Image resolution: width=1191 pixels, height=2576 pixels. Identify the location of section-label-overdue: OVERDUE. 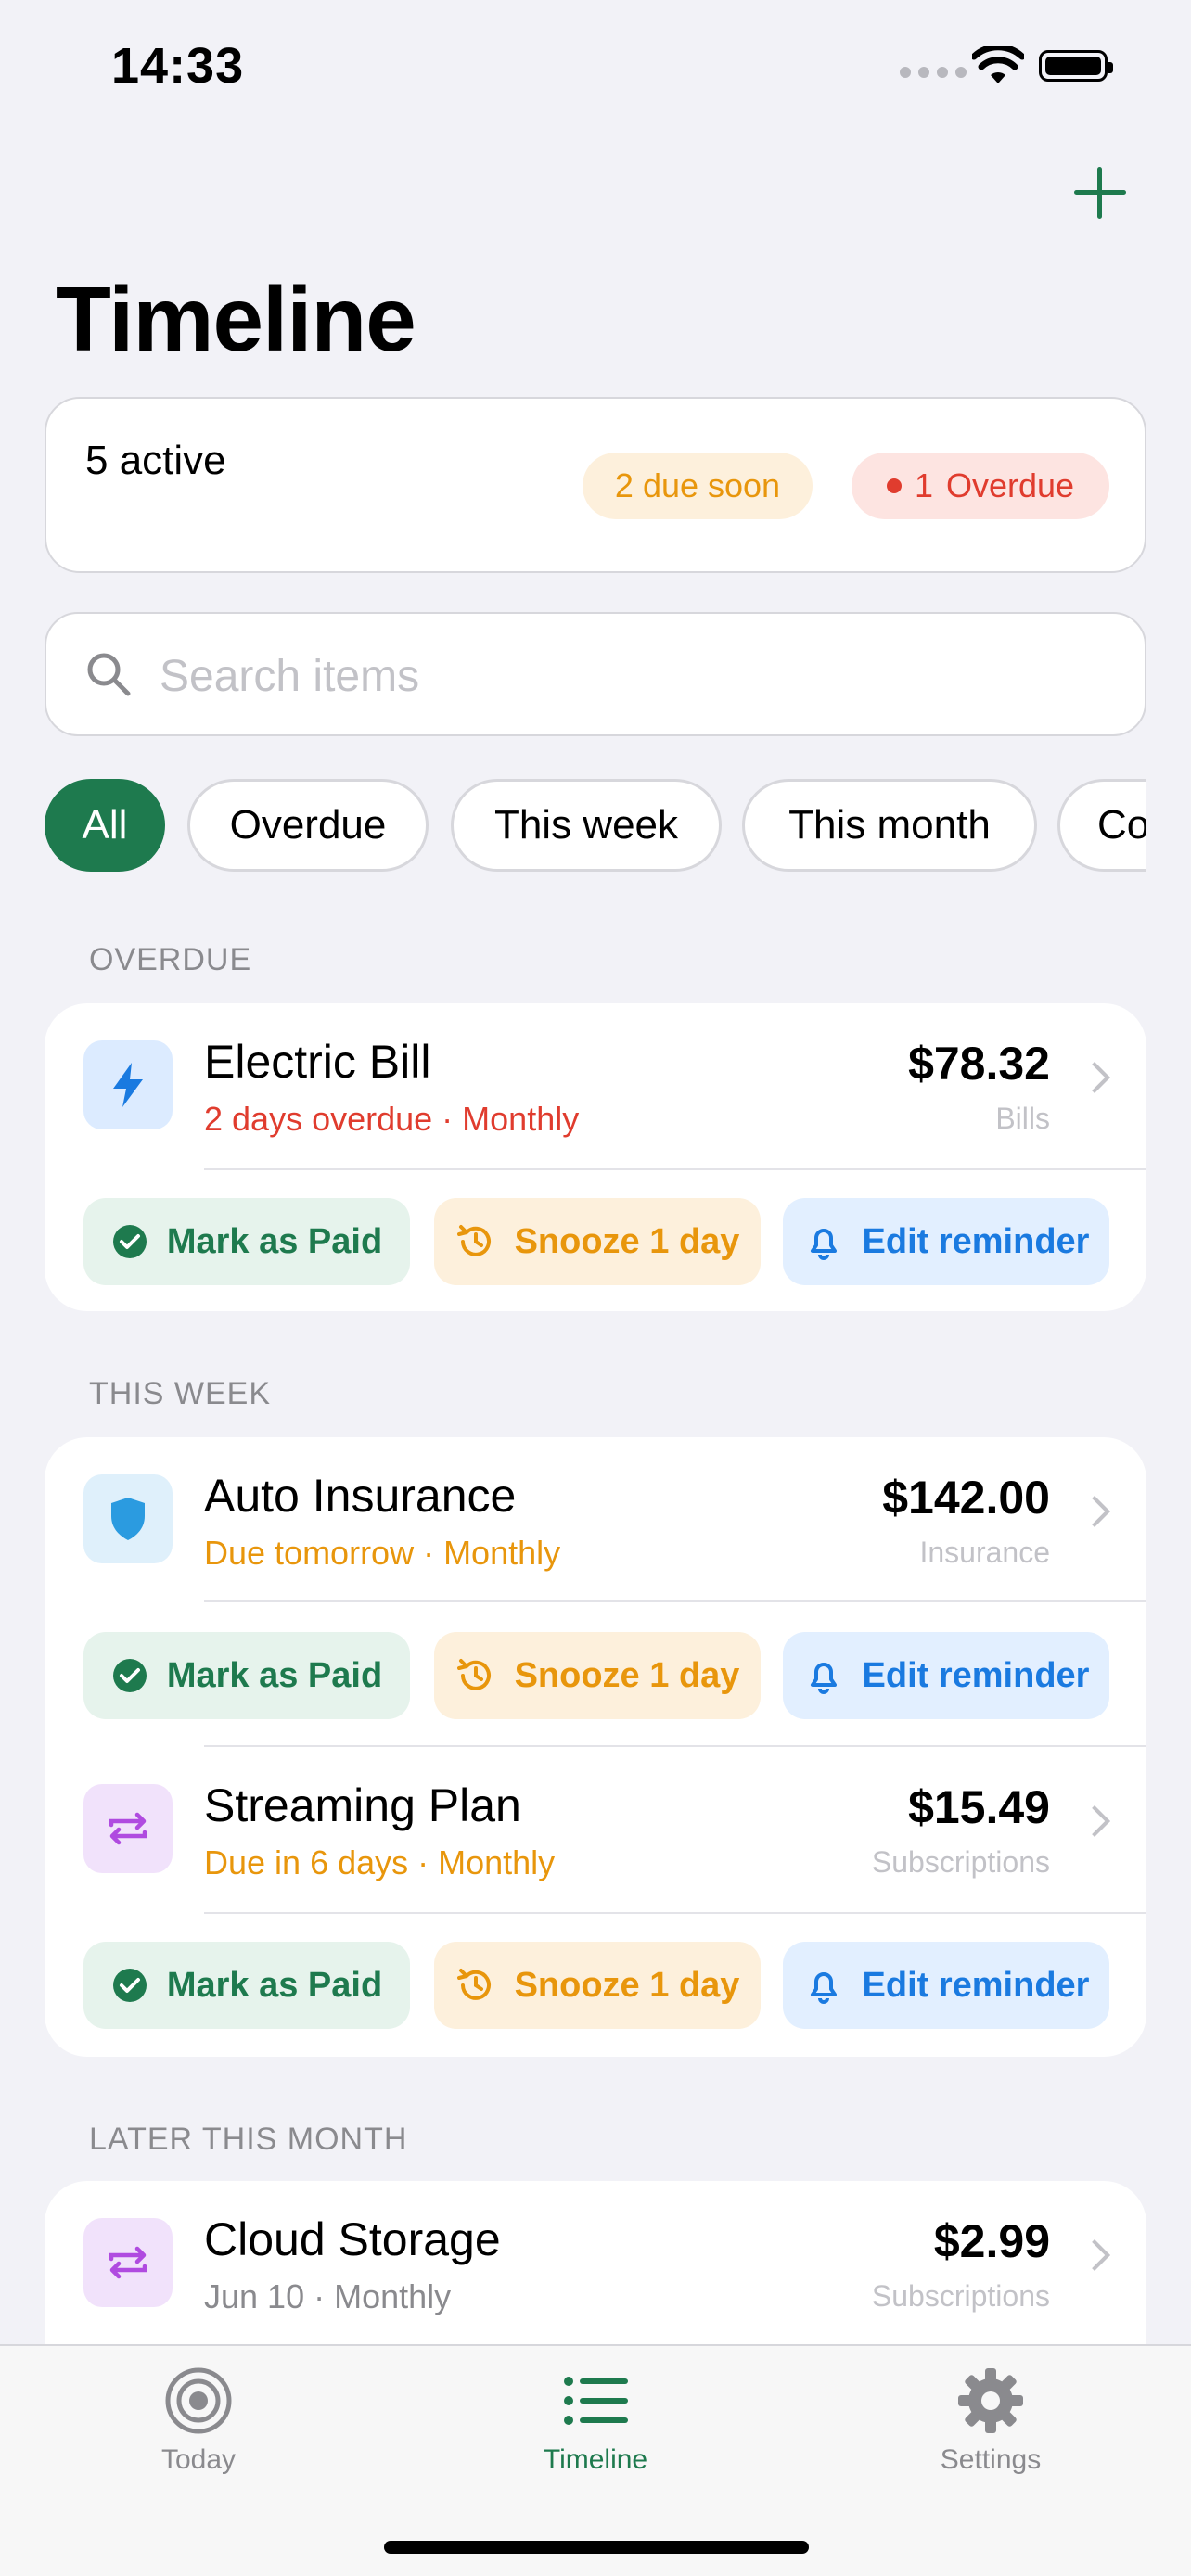
(170, 959).